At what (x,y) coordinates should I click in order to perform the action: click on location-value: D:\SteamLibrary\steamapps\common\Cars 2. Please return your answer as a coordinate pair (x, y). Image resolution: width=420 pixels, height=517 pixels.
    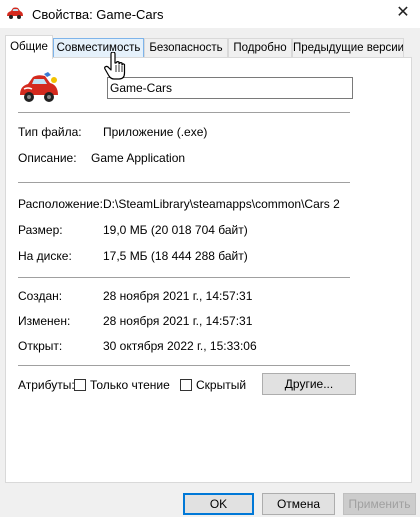
    Looking at the image, I should click on (221, 204).